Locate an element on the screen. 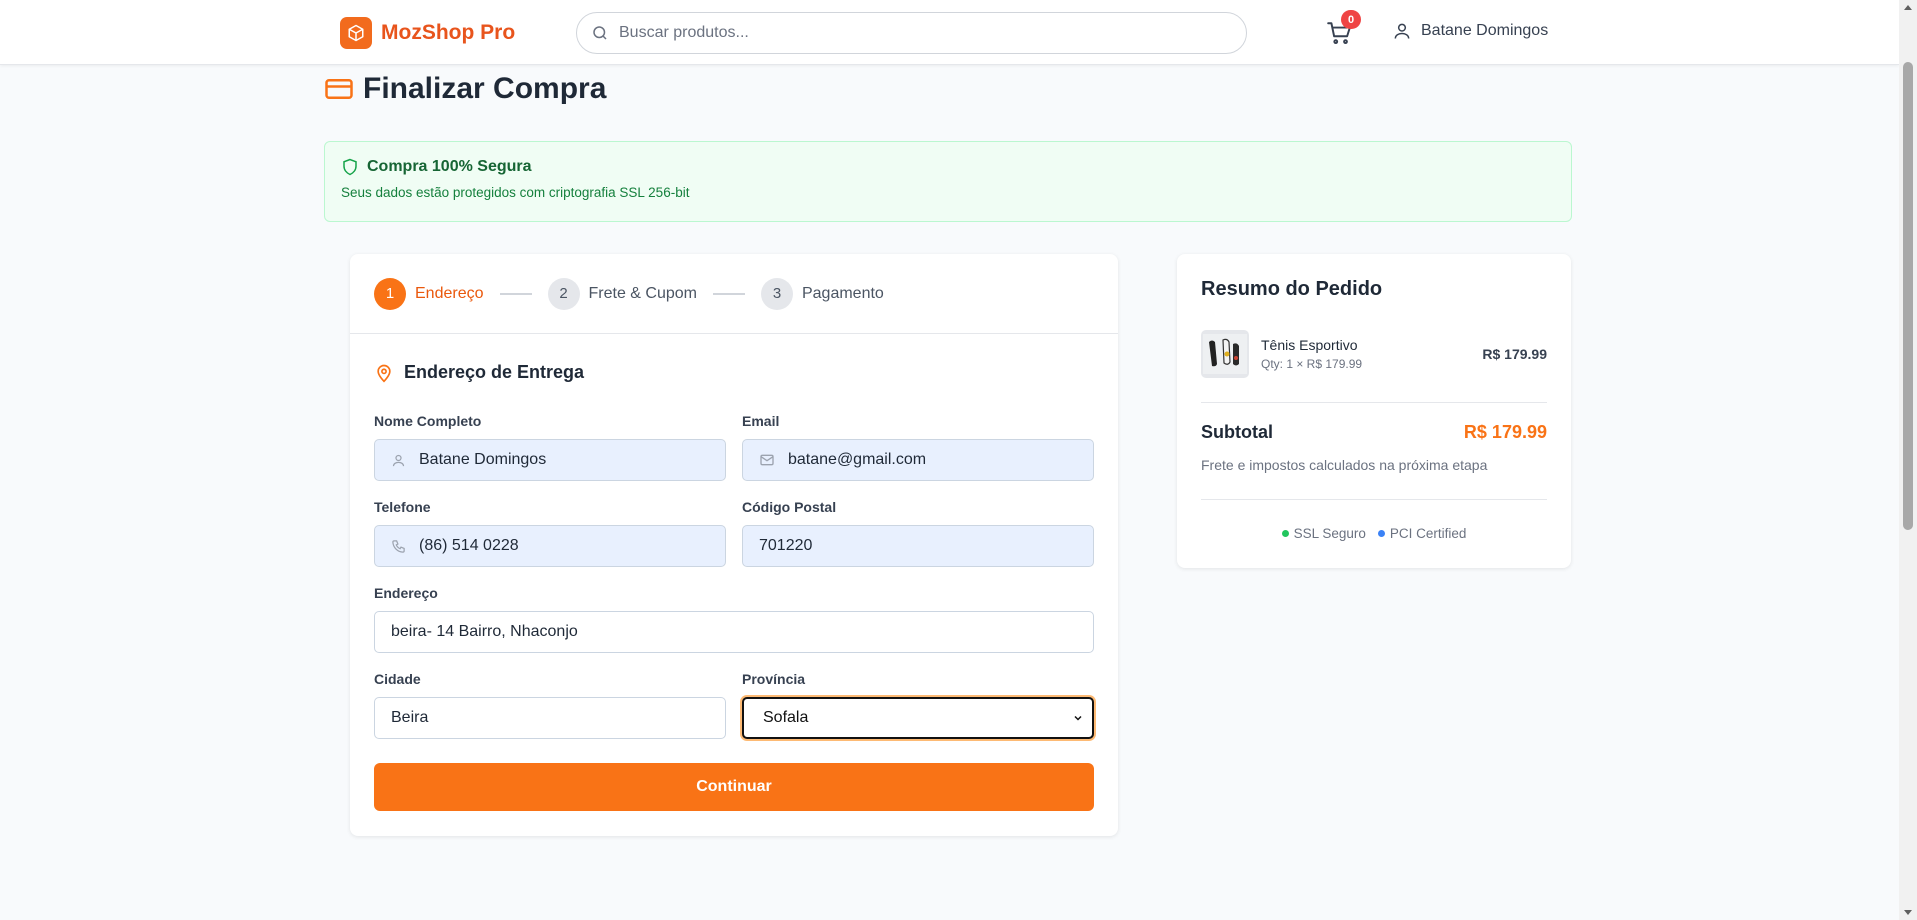 The image size is (1917, 920). item-price: R$ 179.99 is located at coordinates (1514, 354).